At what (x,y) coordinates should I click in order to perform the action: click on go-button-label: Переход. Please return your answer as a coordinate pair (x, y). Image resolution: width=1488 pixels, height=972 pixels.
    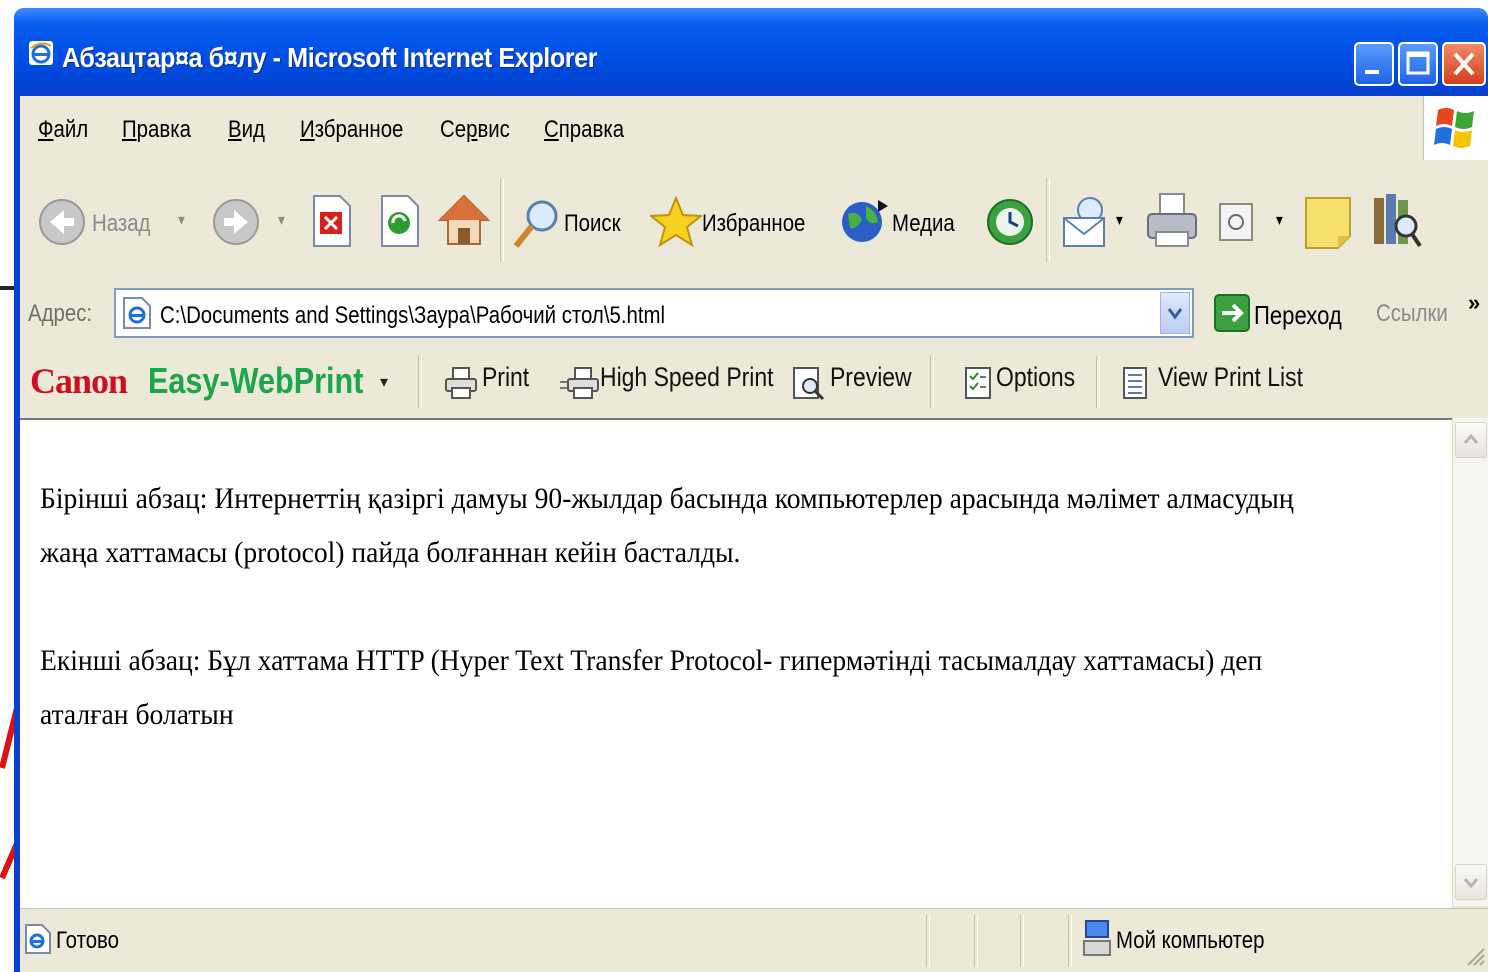
    Looking at the image, I should click on (1298, 315).